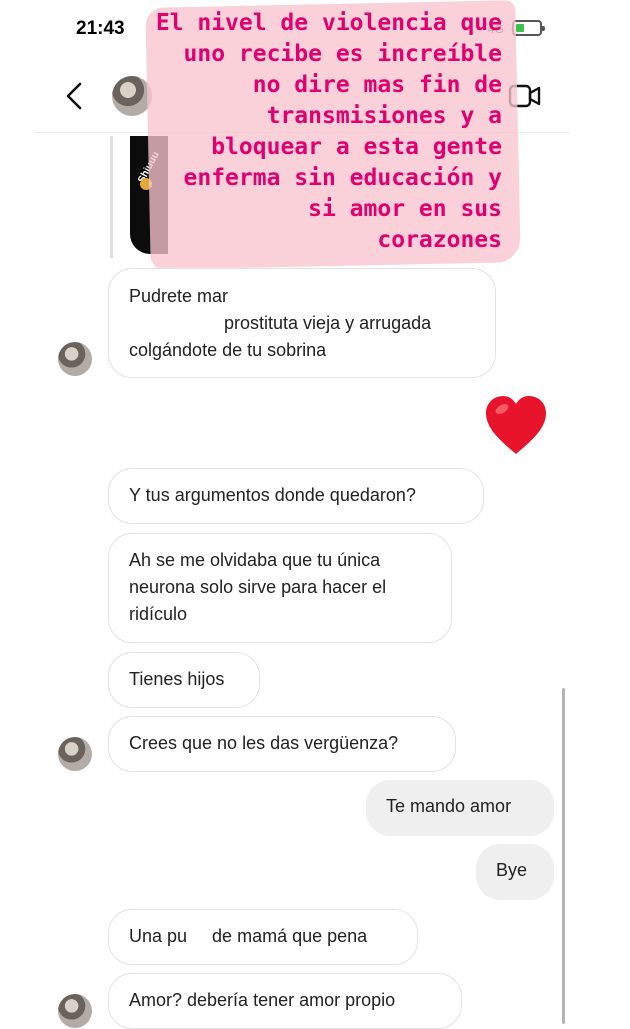 The image size is (630, 1029). I want to click on message-bubble: Una pu de mamá que pena, so click(263, 937).